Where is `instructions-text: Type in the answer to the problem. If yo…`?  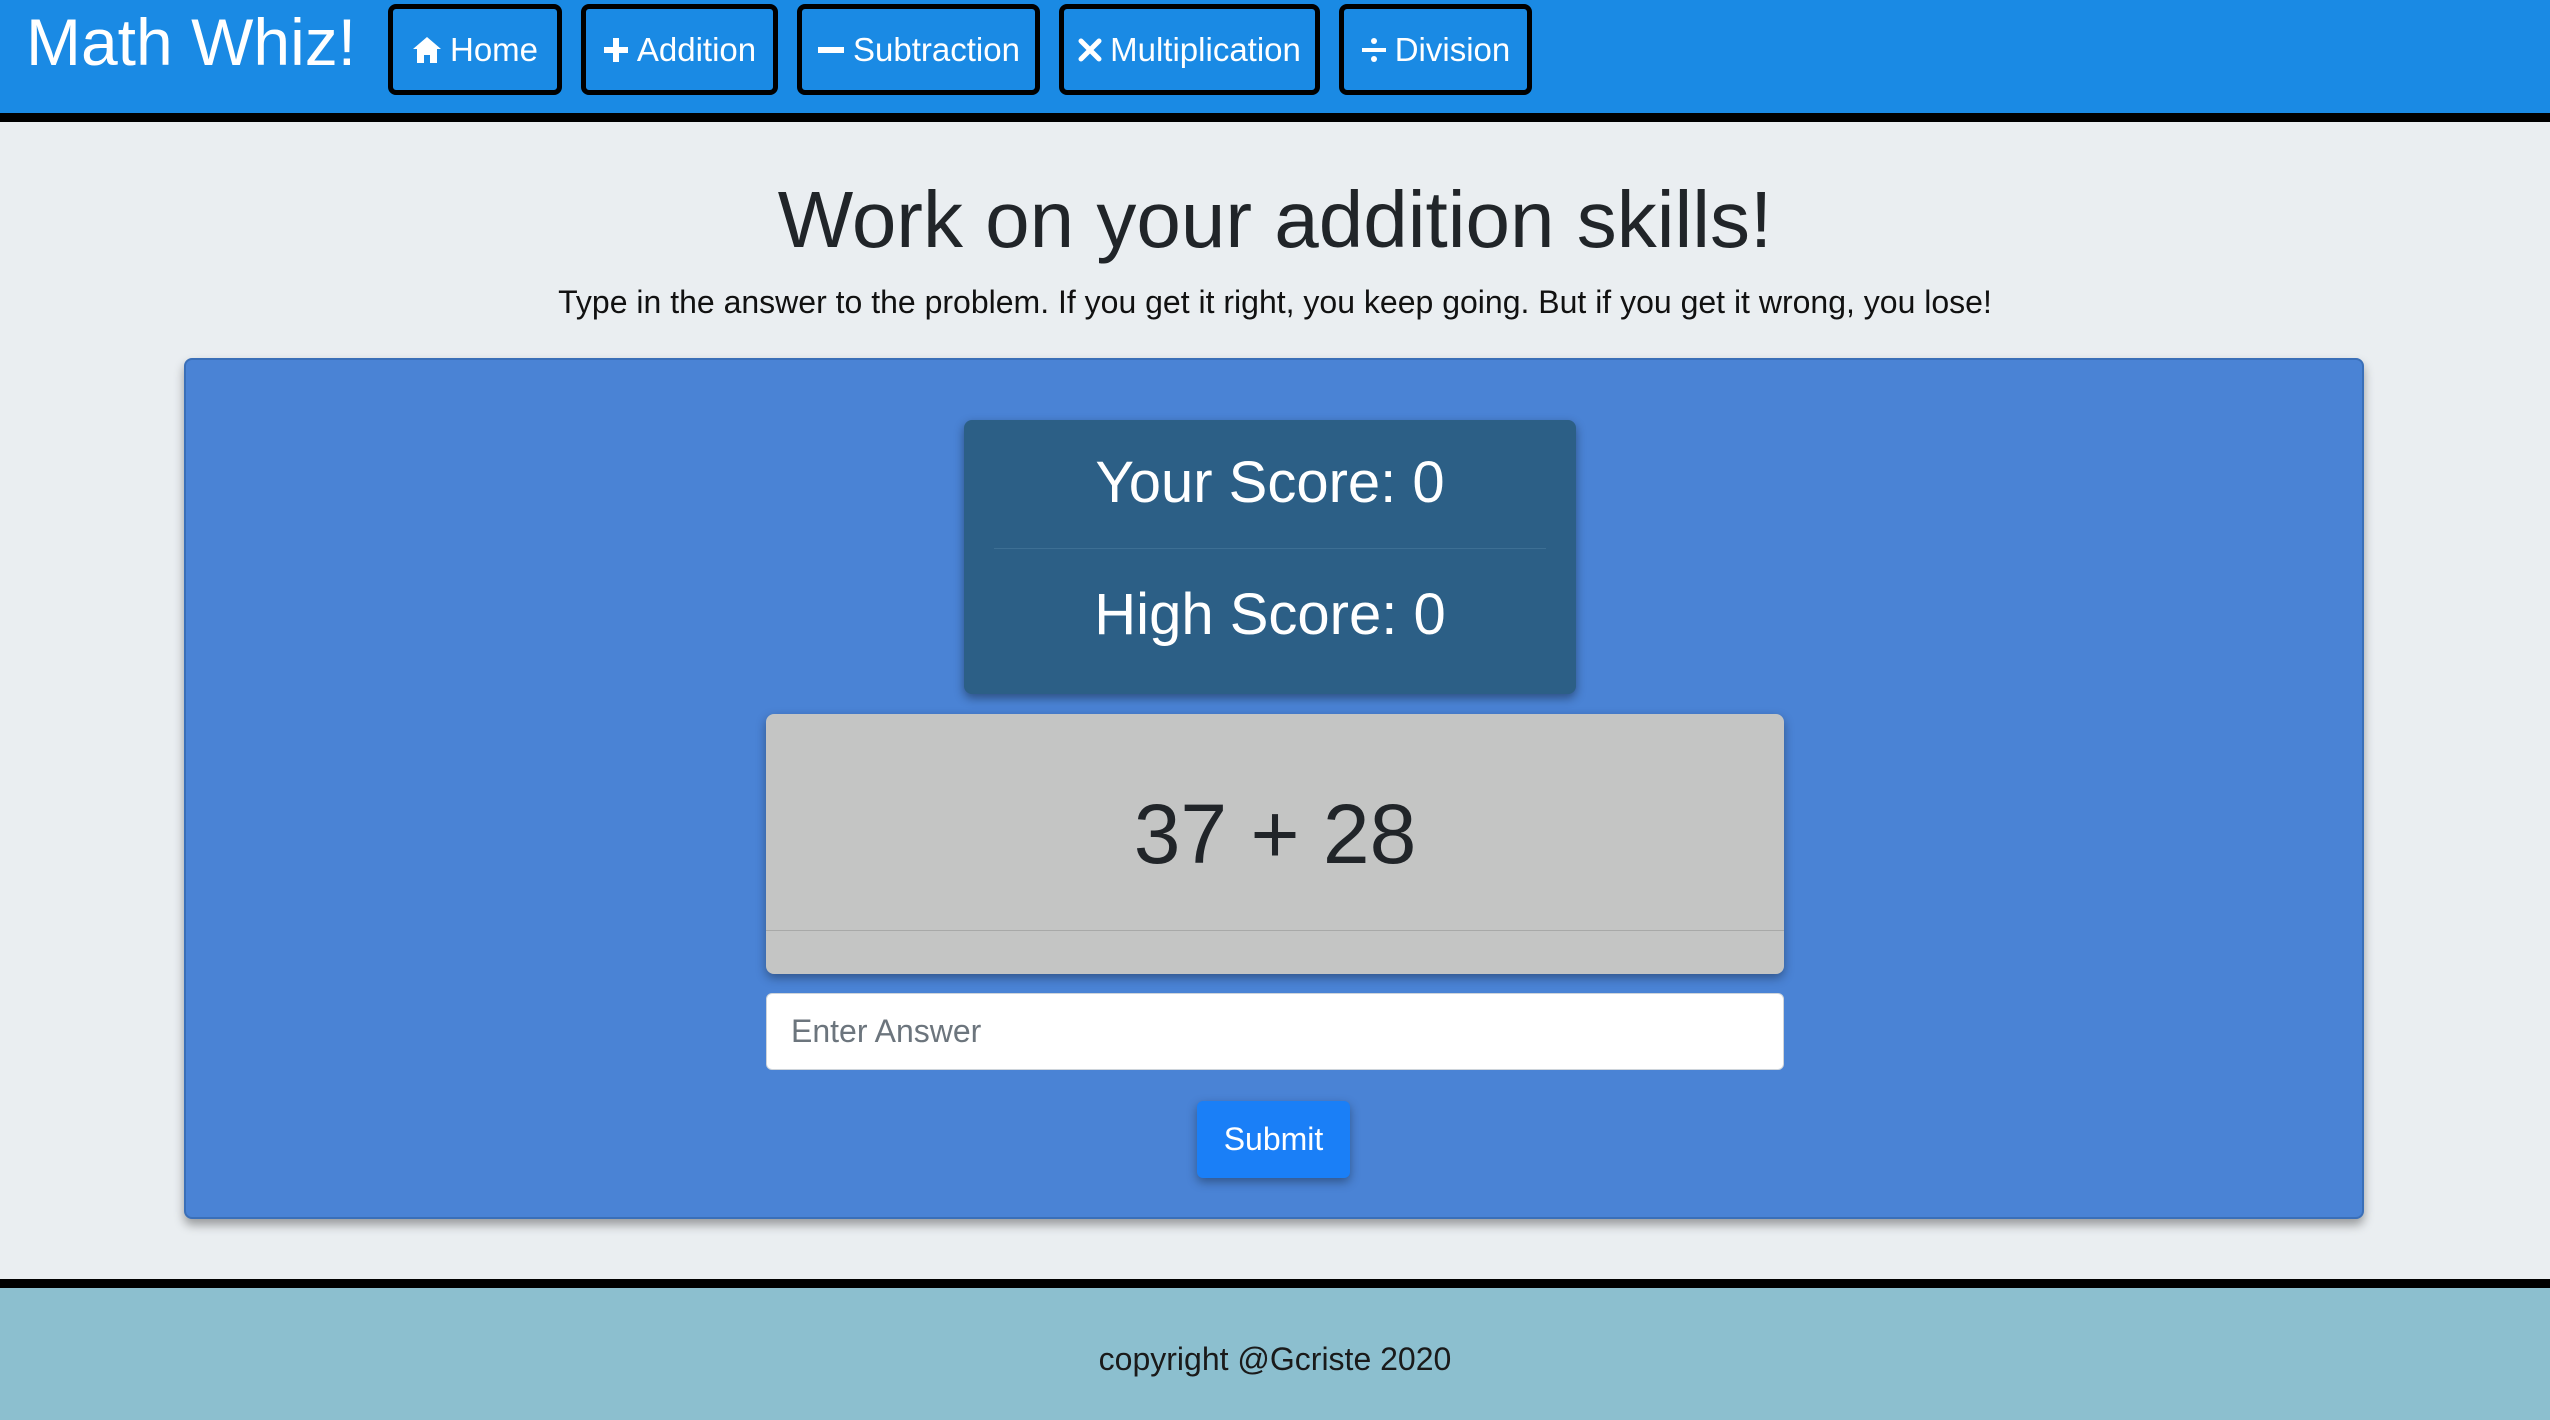
instructions-text: Type in the answer to the problem. If yo… is located at coordinates (1275, 302).